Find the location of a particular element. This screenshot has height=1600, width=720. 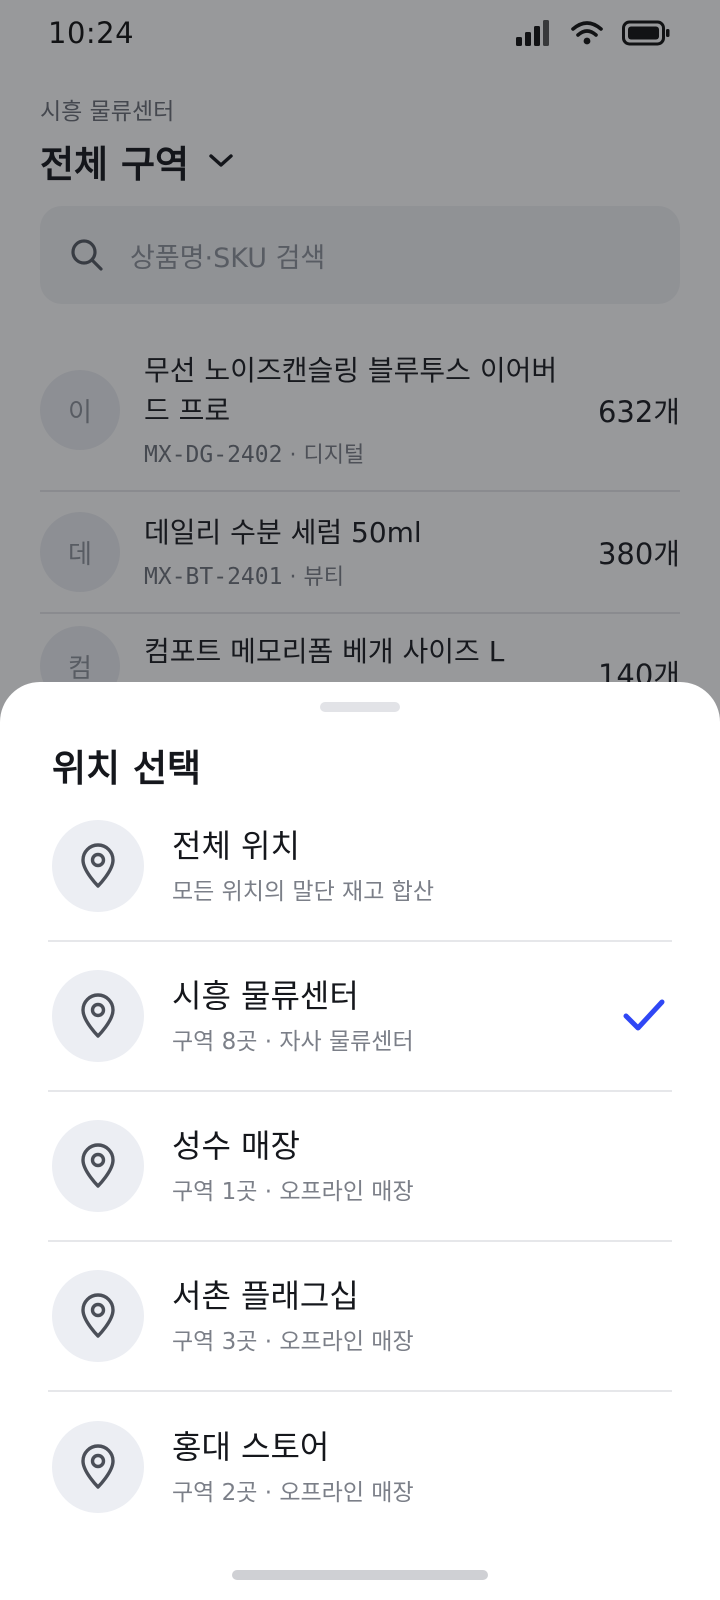

location-text: 홍대 스토어 구역 2곳 · 오프라인 매장 is located at coordinates (293, 1467).